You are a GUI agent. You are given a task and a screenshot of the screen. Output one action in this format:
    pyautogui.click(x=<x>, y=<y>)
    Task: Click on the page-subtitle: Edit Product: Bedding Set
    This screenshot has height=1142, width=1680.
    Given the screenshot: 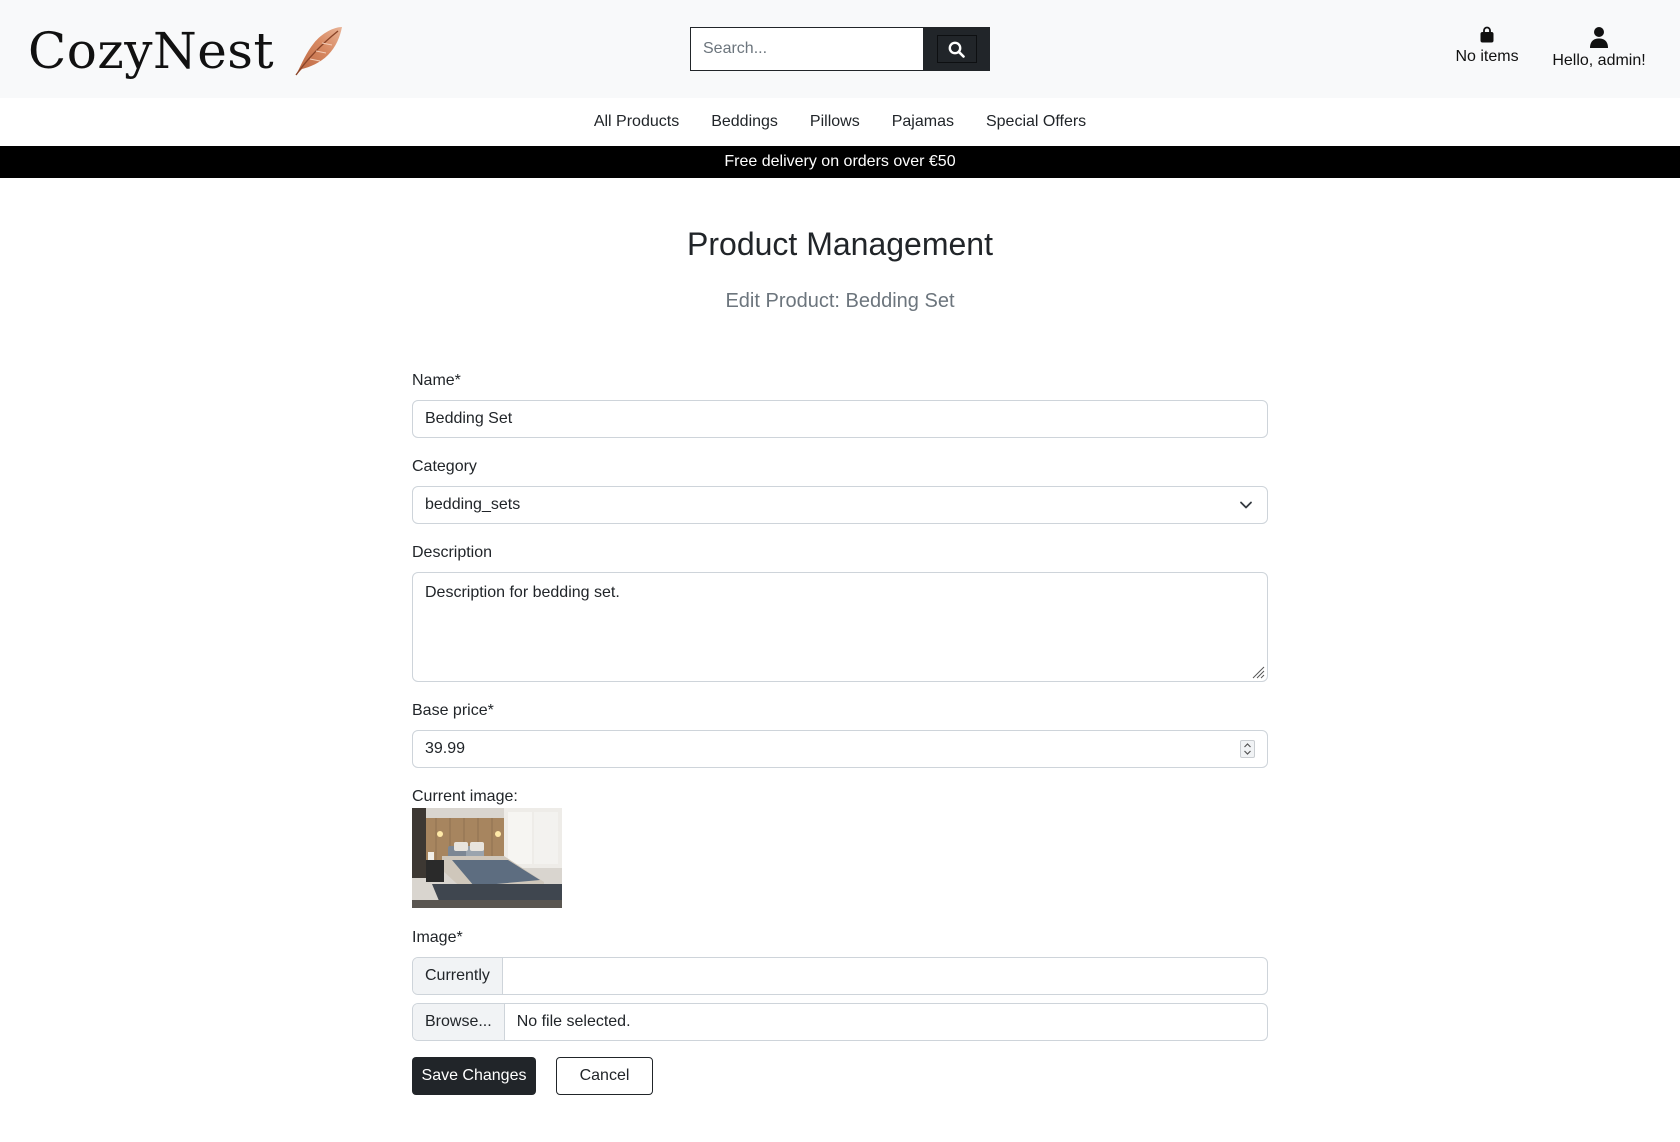 What is the action you would take?
    pyautogui.click(x=840, y=301)
    